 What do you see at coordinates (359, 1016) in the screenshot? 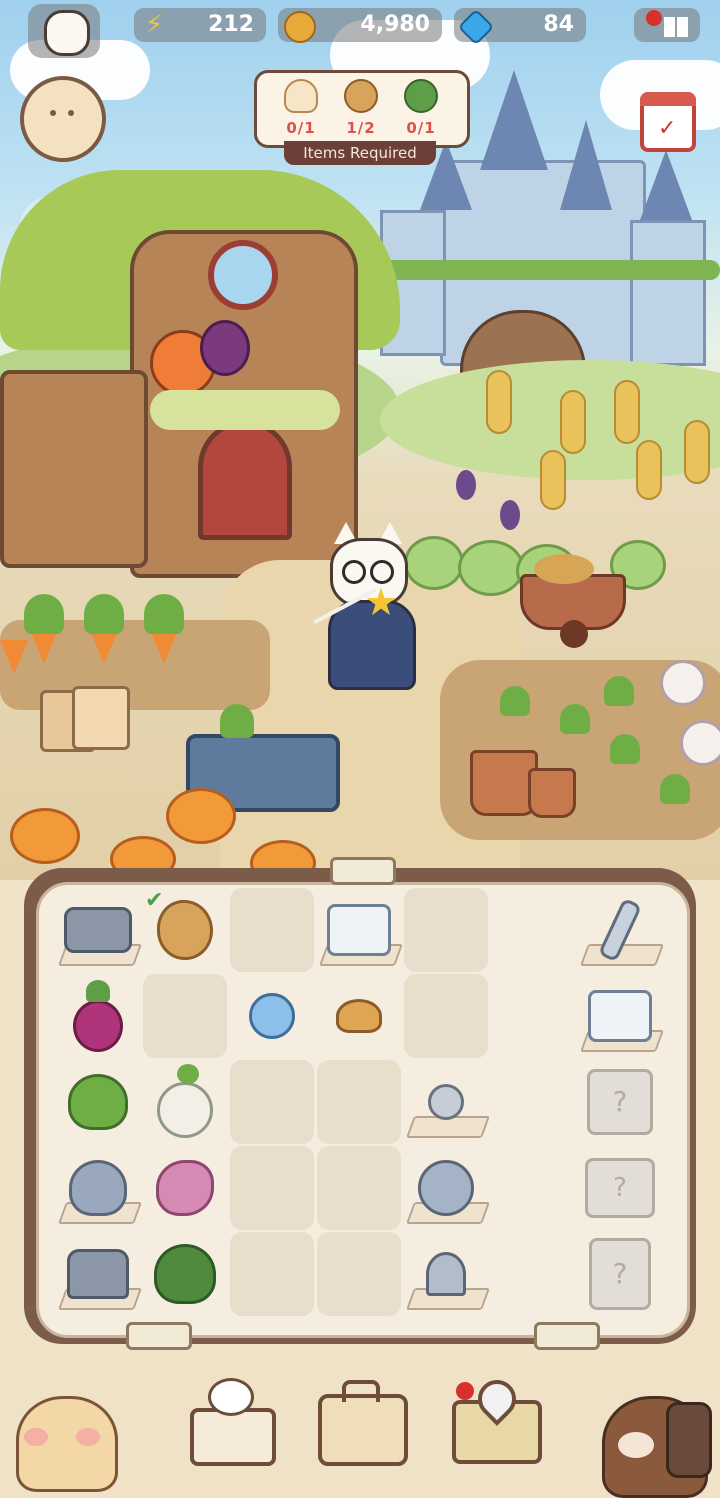
I see `board-cell-bread-roll` at bounding box center [359, 1016].